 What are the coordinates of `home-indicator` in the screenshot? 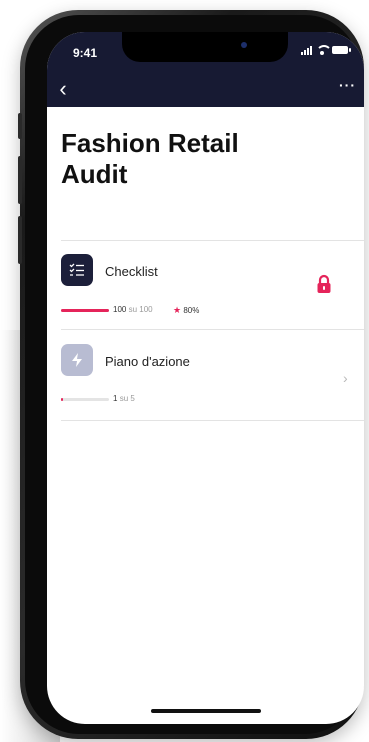 It's located at (206, 711).